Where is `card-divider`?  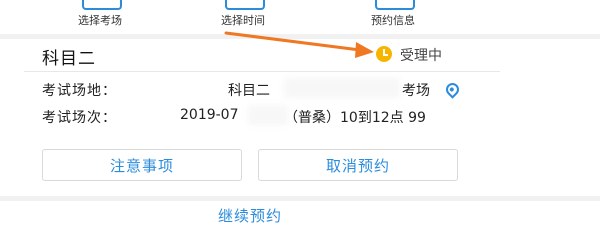
card-divider is located at coordinates (262, 71).